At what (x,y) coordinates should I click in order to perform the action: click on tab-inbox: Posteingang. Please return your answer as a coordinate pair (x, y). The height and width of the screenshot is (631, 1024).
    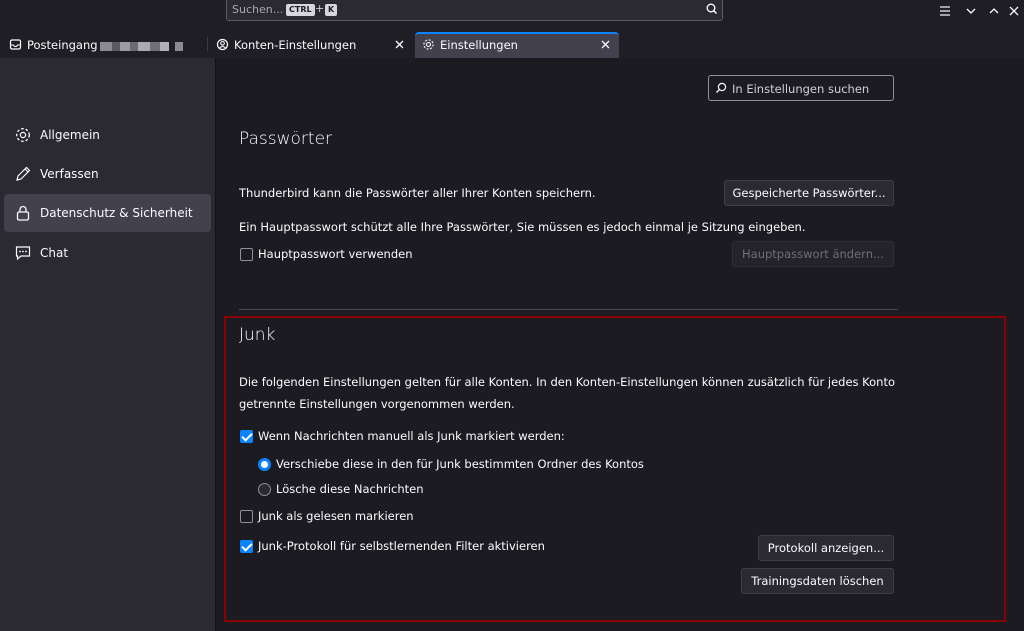
    Looking at the image, I should click on (102, 45).